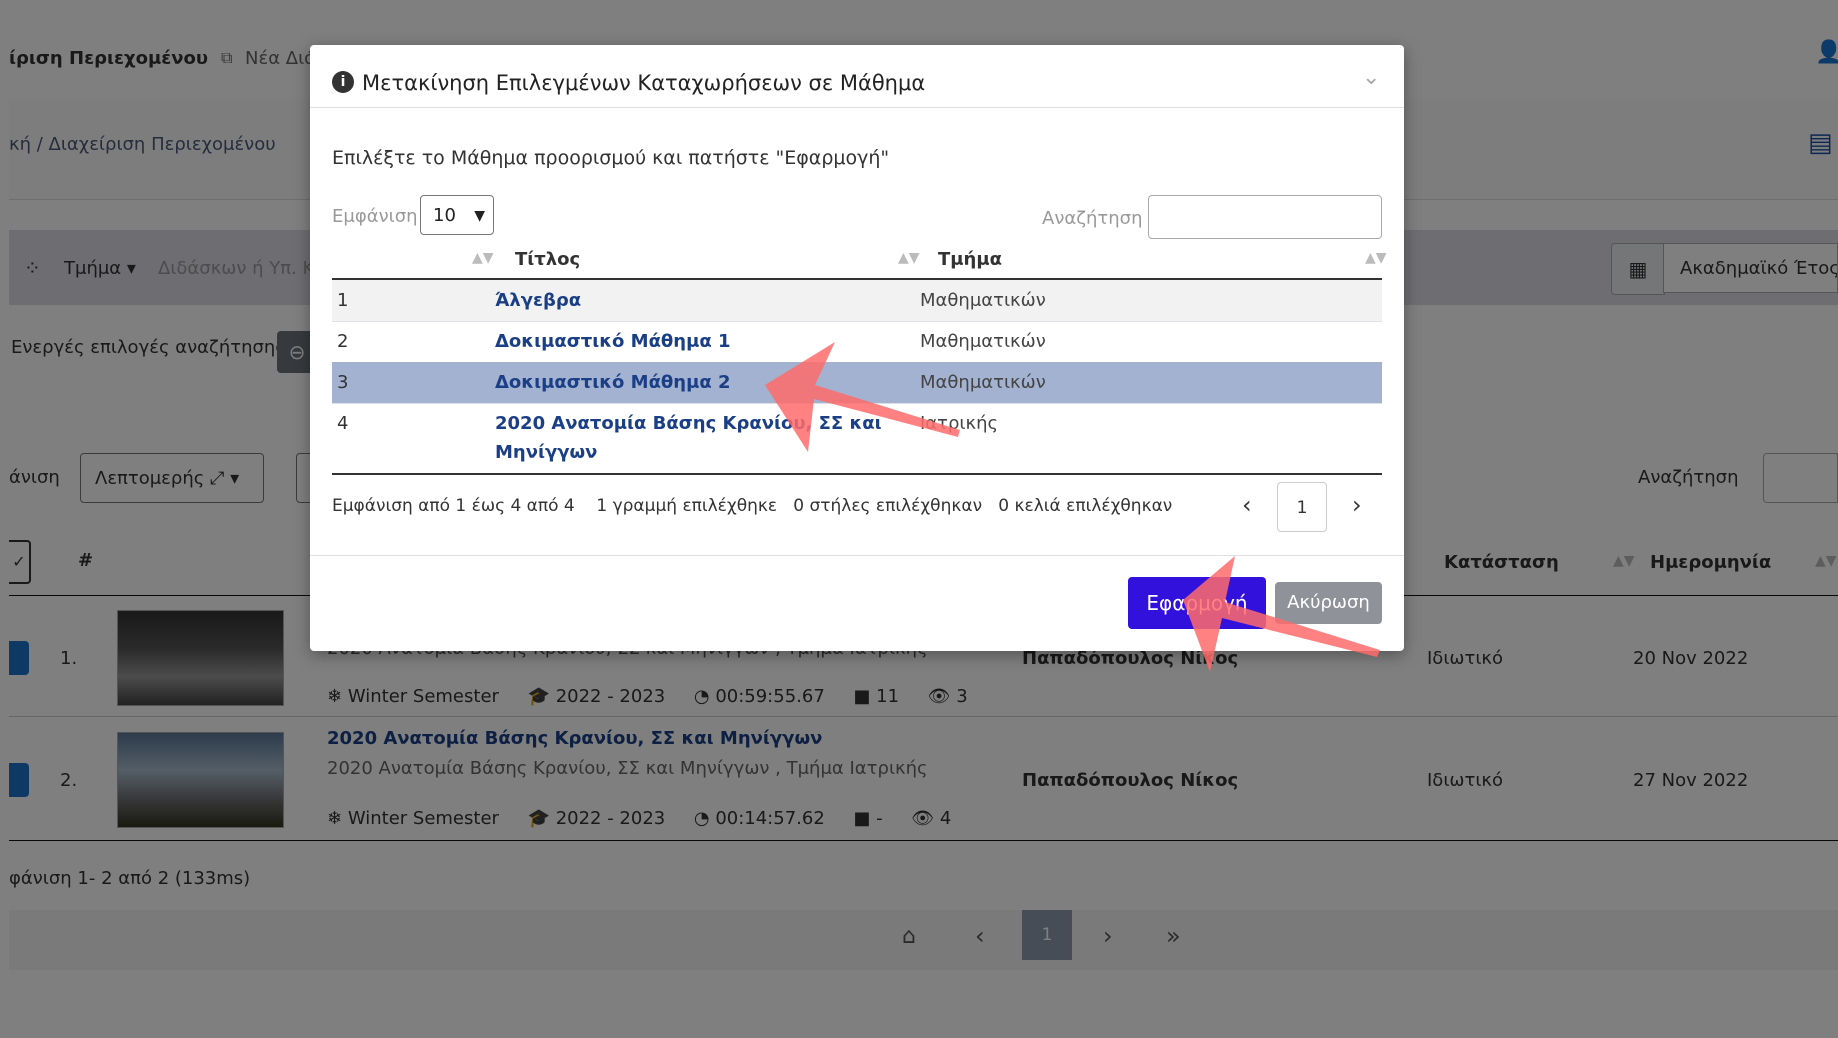 This screenshot has width=1838, height=1038. Describe the element at coordinates (538, 300) in the screenshot. I see `row-title-link: Άλγεβρα` at that location.